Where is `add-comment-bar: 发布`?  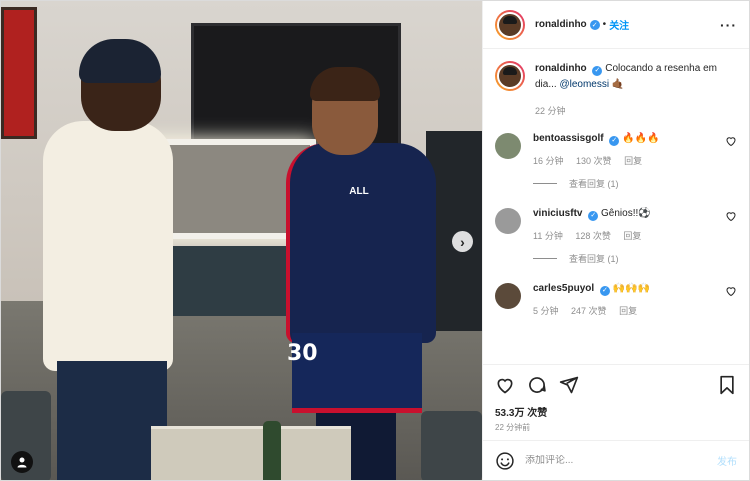 add-comment-bar: 发布 is located at coordinates (616, 460).